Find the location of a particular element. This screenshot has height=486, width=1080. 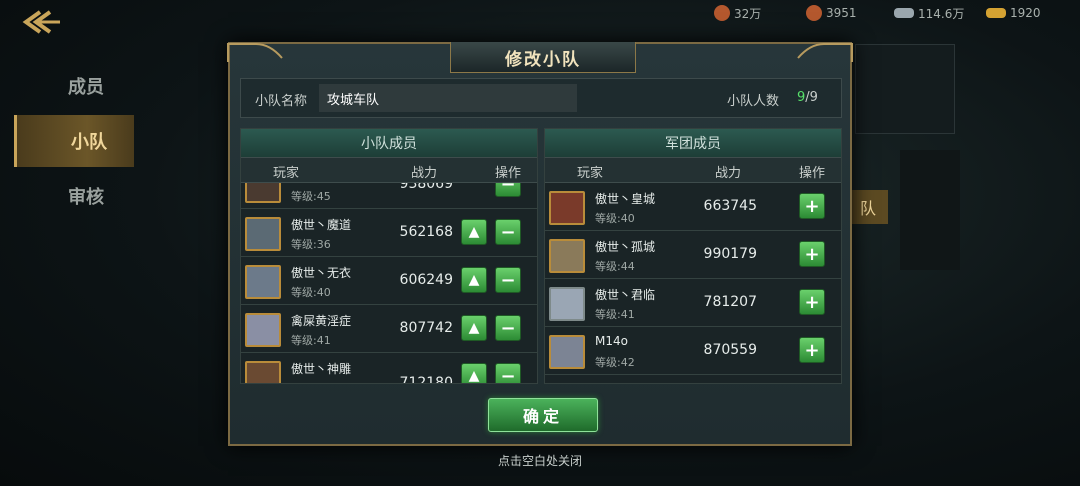

list-item: M14o 等级:42 870559 + is located at coordinates (693, 351).